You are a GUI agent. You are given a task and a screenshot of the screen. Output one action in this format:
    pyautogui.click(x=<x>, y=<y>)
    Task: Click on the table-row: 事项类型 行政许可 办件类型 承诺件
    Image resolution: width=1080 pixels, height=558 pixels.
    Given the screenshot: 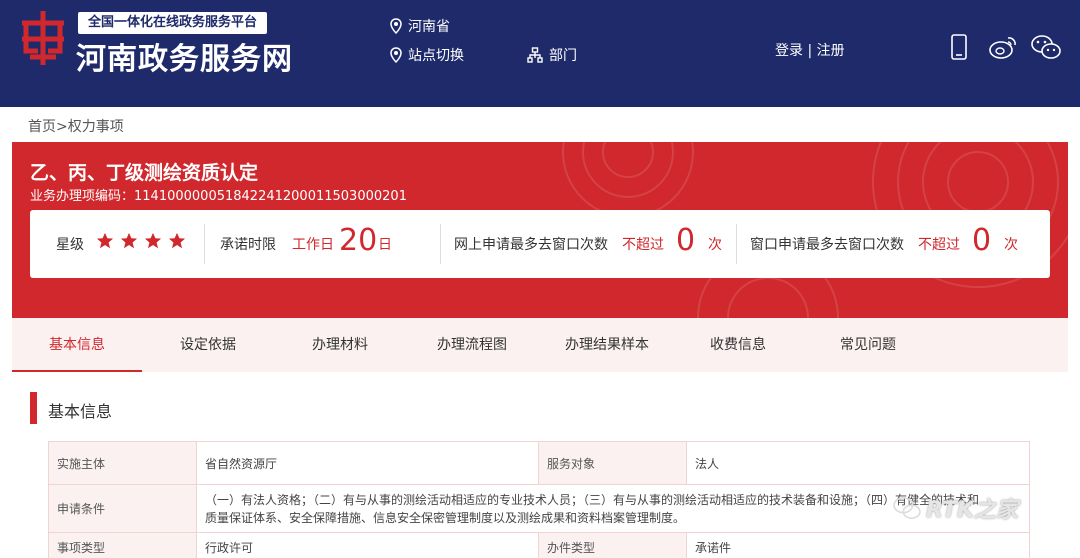 What is the action you would take?
    pyautogui.click(x=539, y=545)
    